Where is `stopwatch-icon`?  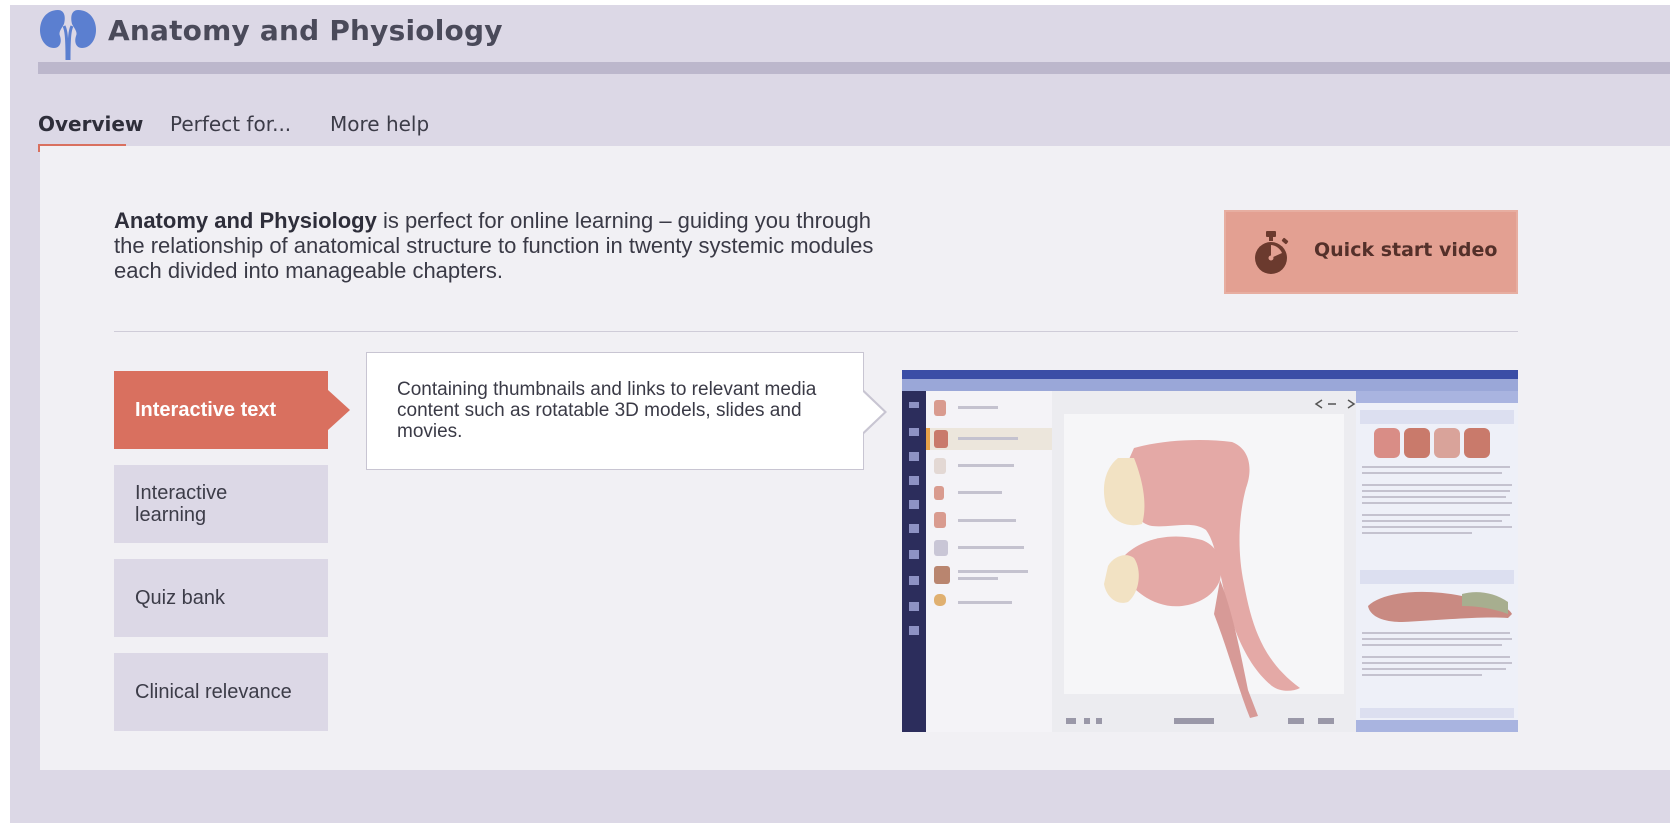
stopwatch-icon is located at coordinates (1272, 252).